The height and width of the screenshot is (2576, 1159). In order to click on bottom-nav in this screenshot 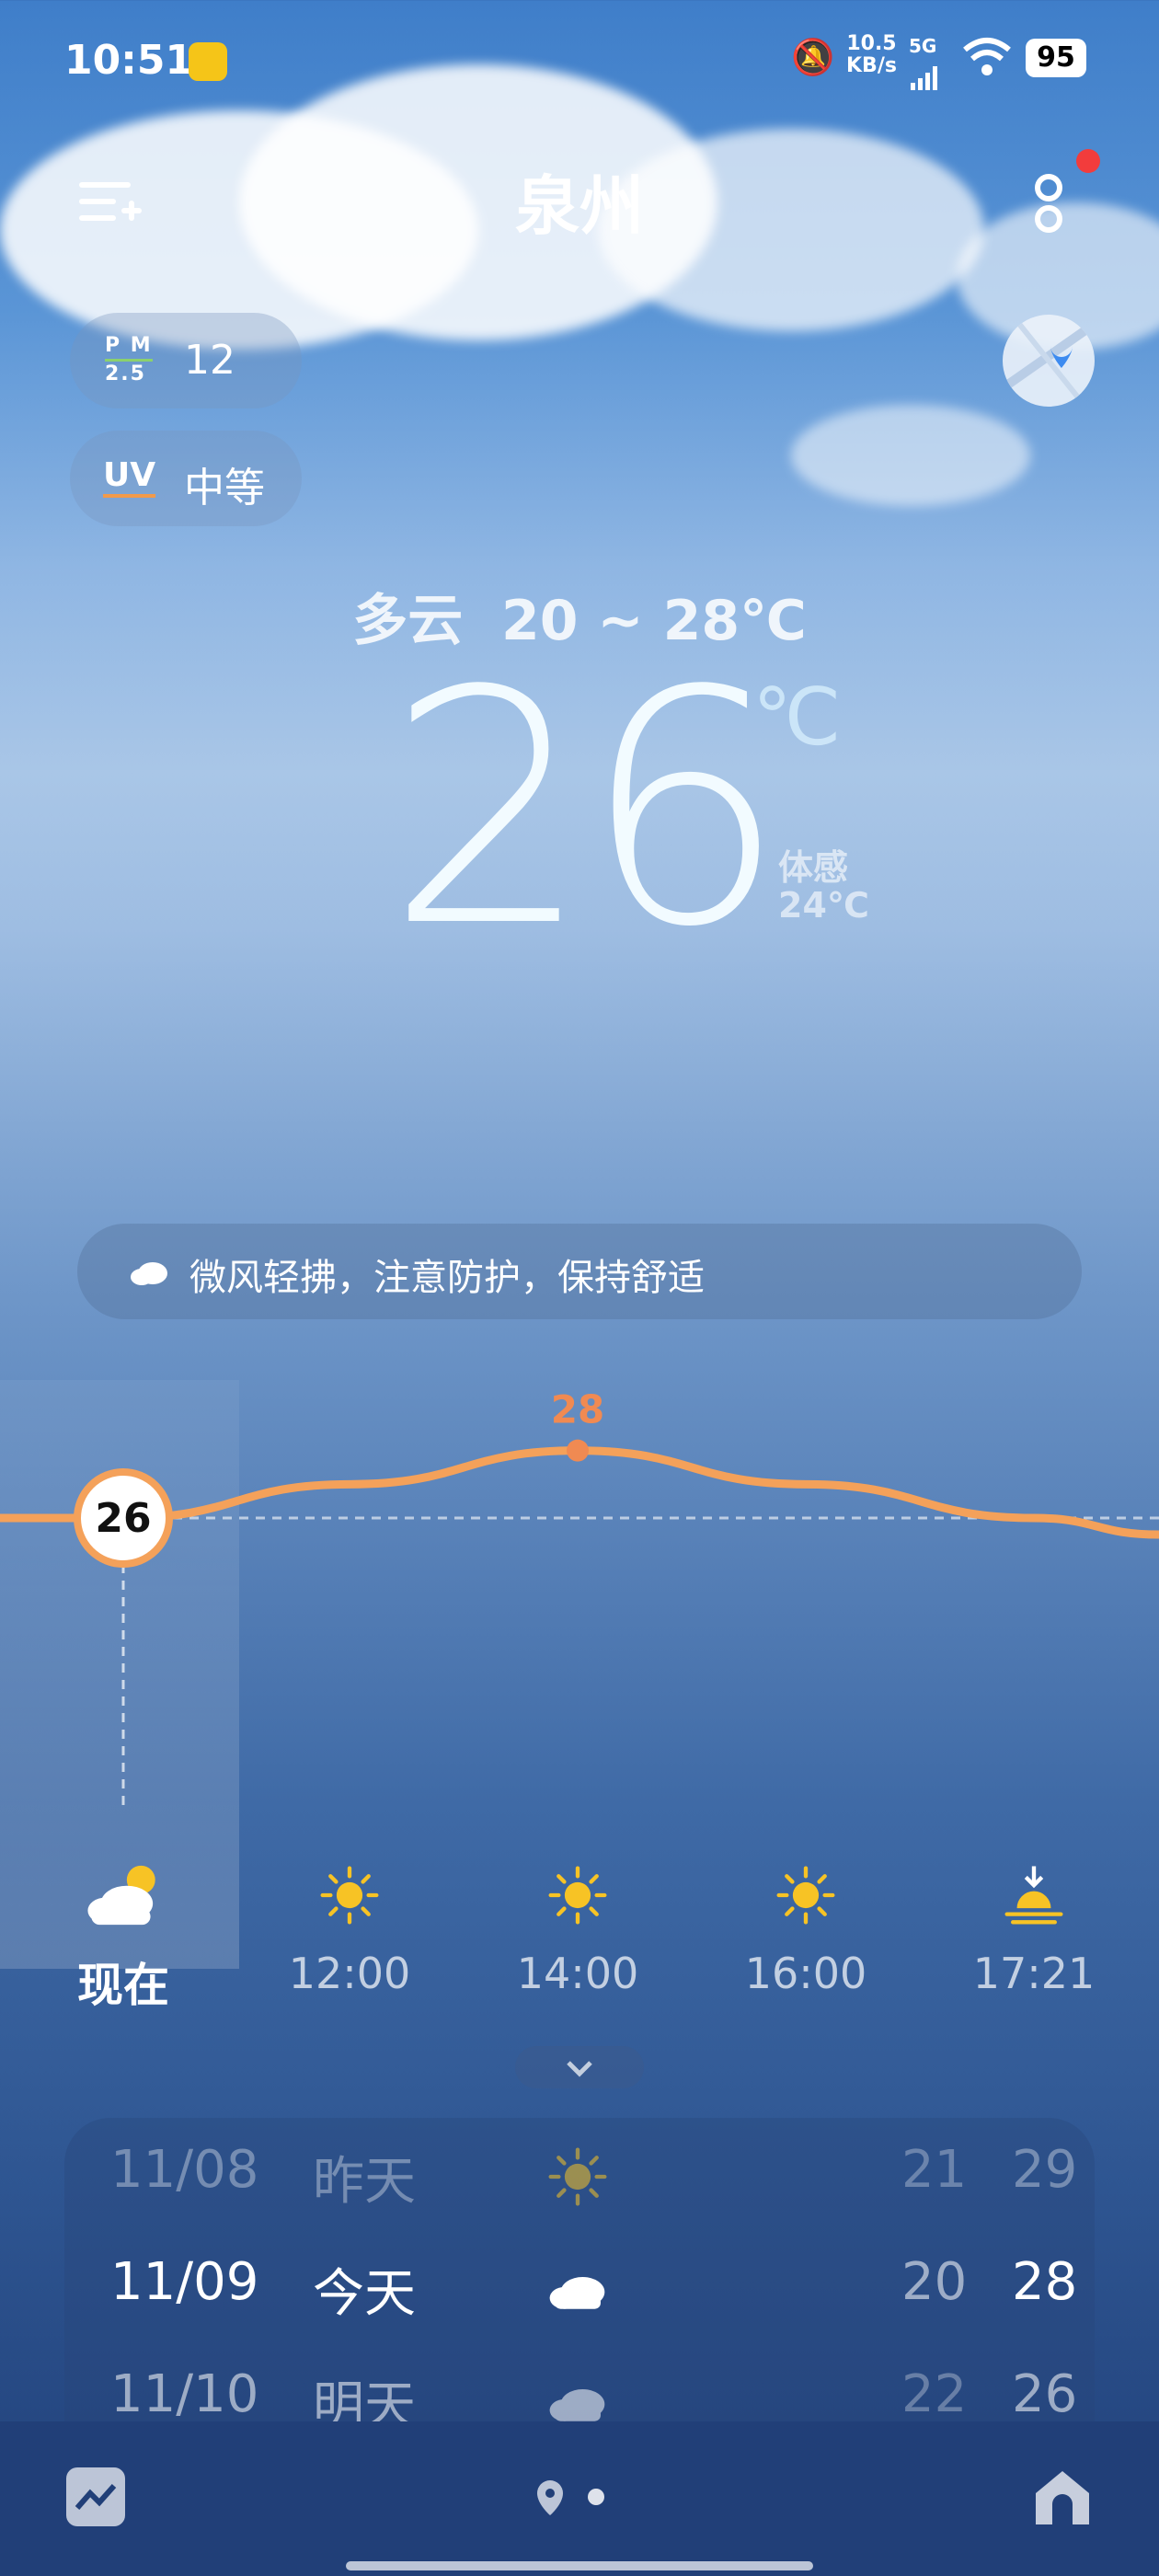, I will do `click(579, 2498)`.